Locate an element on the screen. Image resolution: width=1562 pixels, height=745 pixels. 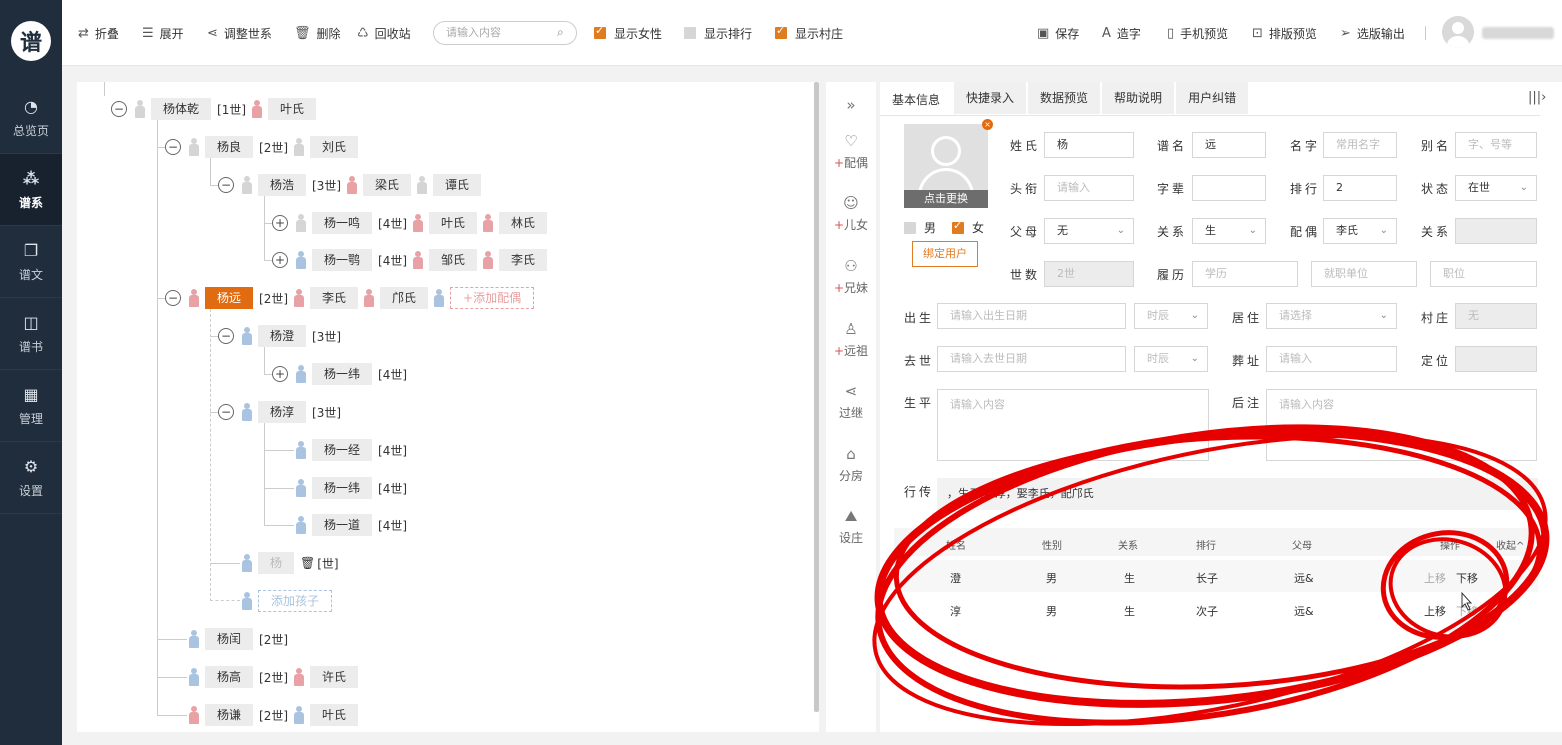
tree-node: 杨谦 [2世] 叶氏 is located at coordinates (276, 715).